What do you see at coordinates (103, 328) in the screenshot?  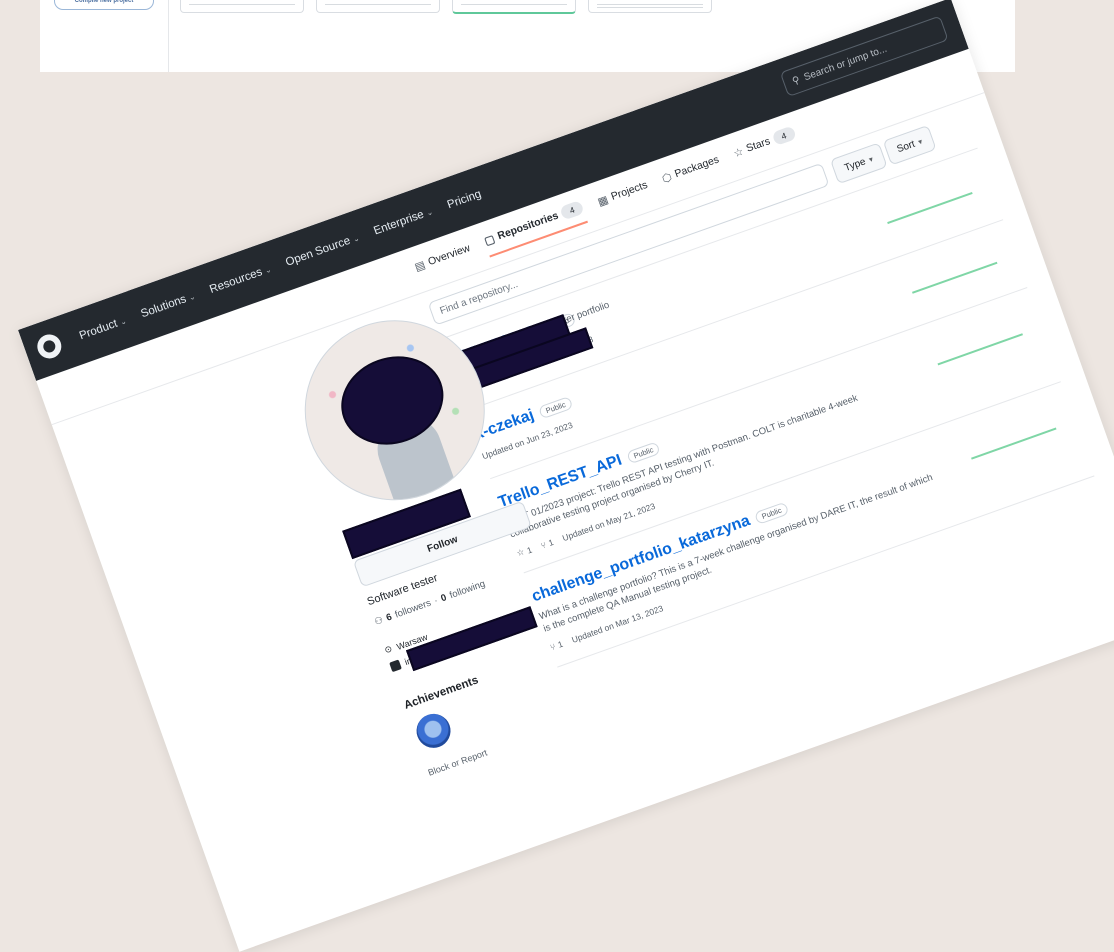 I see `nav-item-product: Product ⌄` at bounding box center [103, 328].